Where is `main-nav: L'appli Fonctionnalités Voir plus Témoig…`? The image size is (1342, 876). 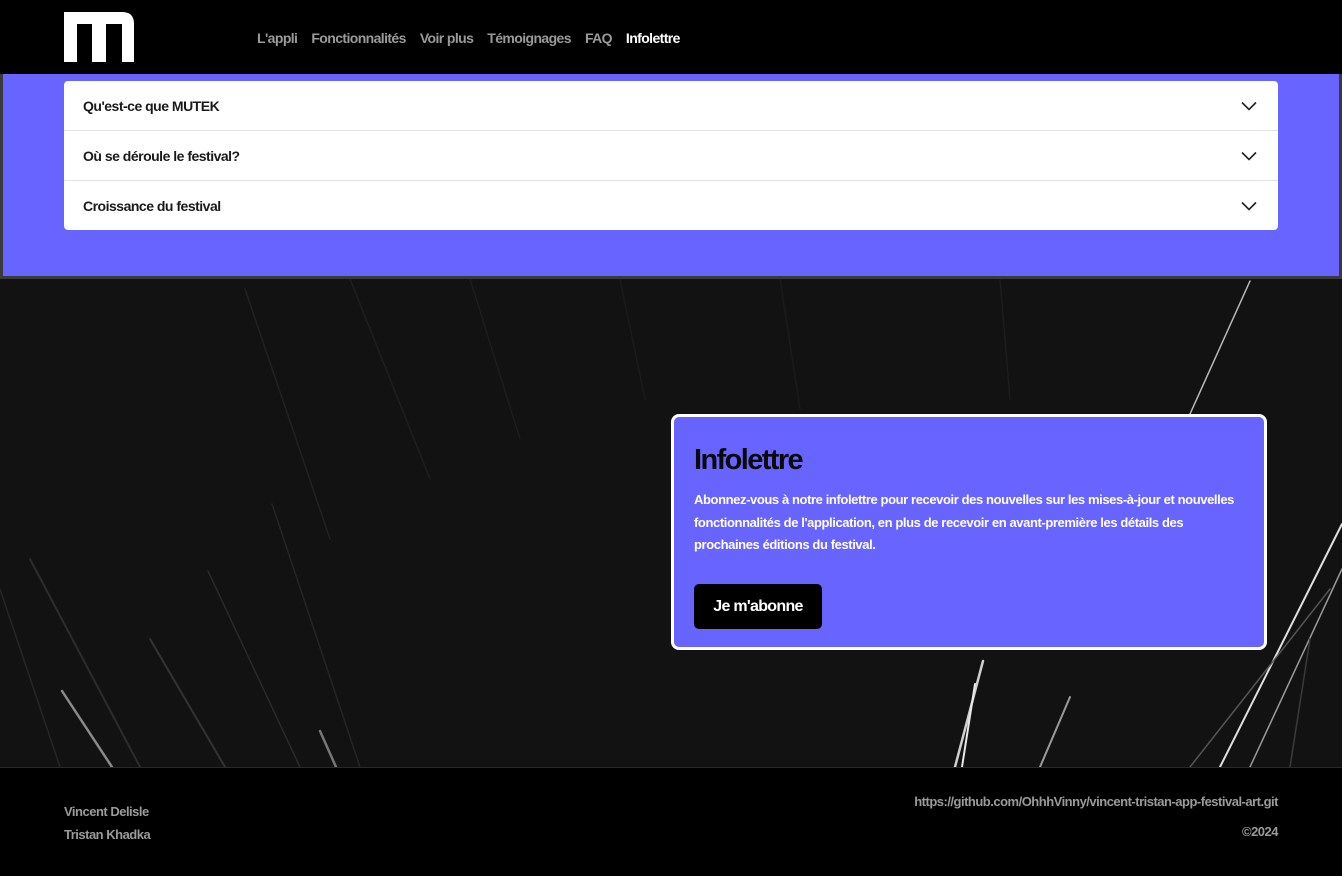
main-nav: L'appli Fonctionnalités Voir plus Témoig… is located at coordinates (475, 38).